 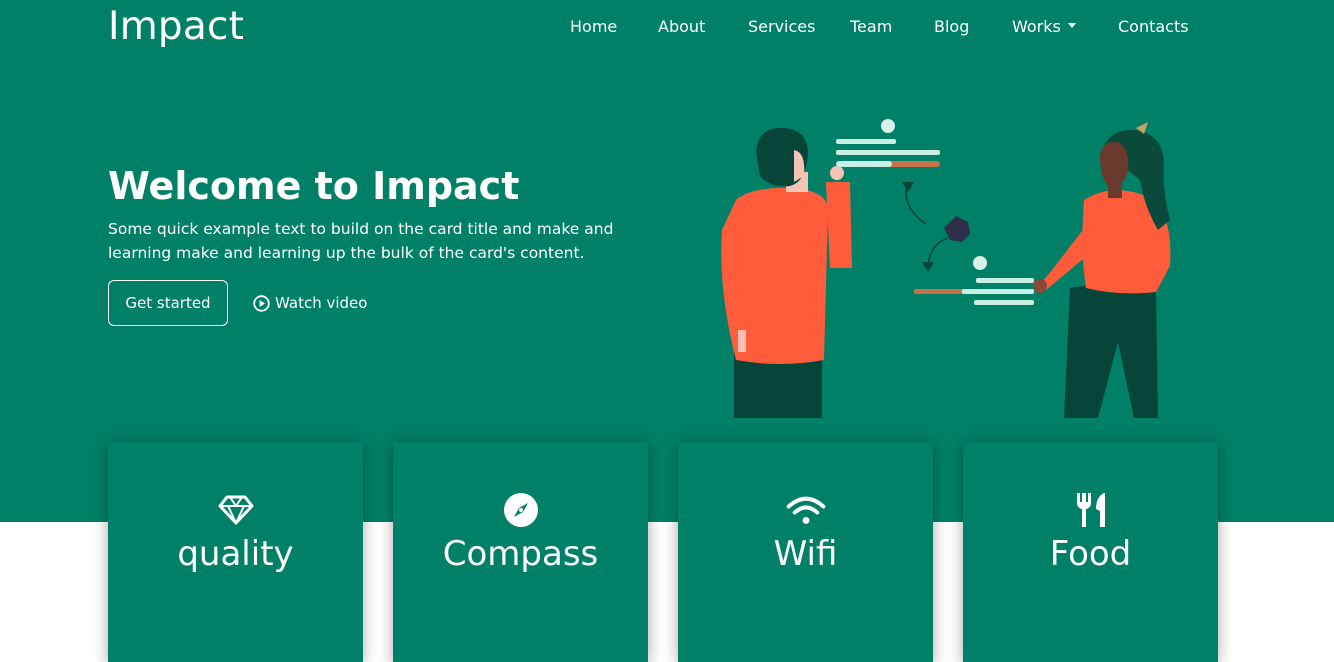 What do you see at coordinates (892, 26) in the screenshot?
I see `nav-item-team: Team` at bounding box center [892, 26].